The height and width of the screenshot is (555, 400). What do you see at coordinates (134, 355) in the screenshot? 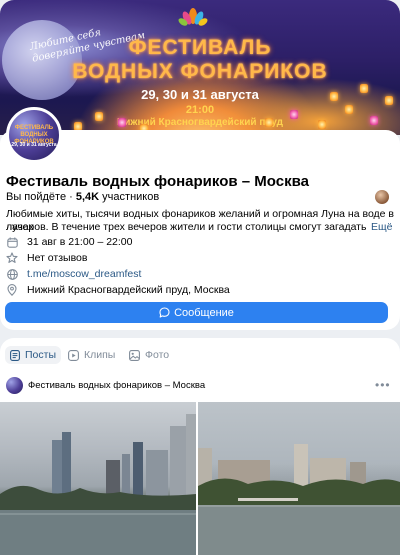
I see `photo-icon` at bounding box center [134, 355].